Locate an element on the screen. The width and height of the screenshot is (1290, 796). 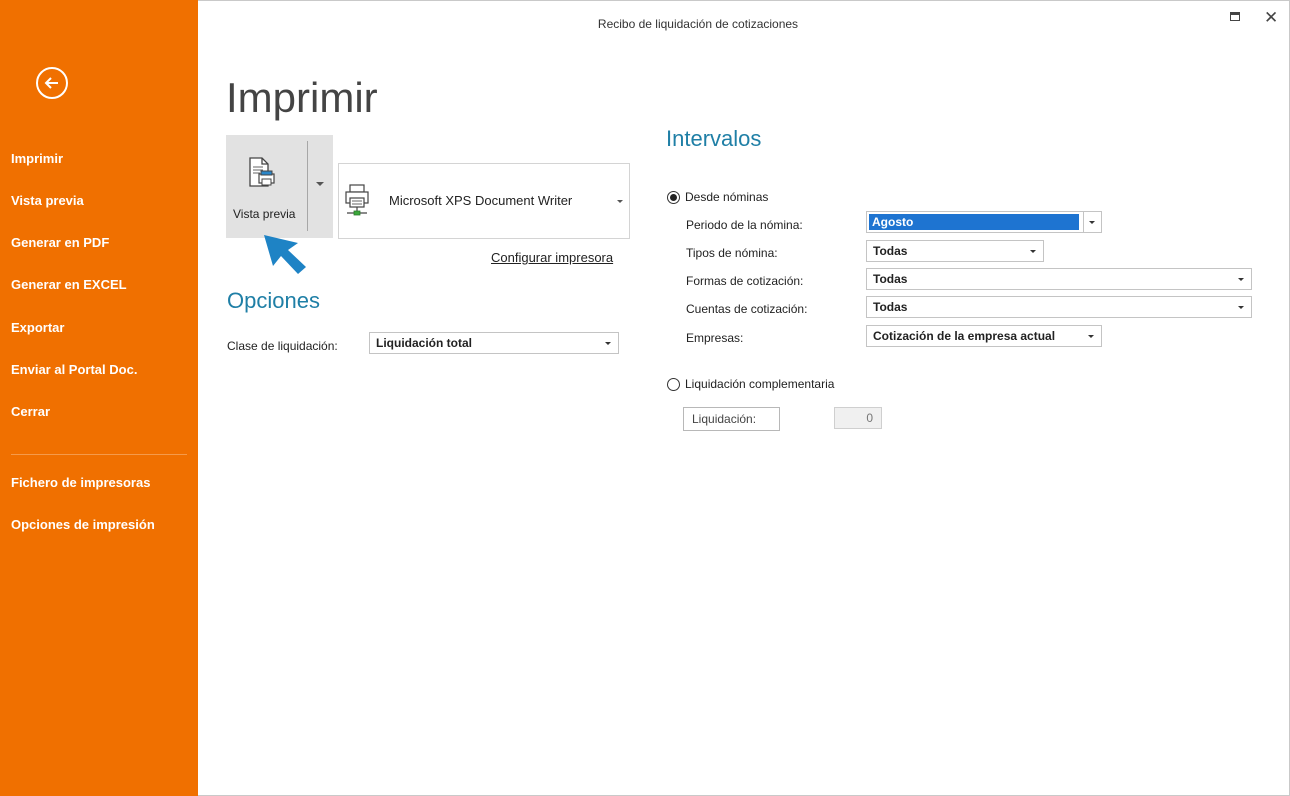
desde-nominas-radio is located at coordinates (673, 197).